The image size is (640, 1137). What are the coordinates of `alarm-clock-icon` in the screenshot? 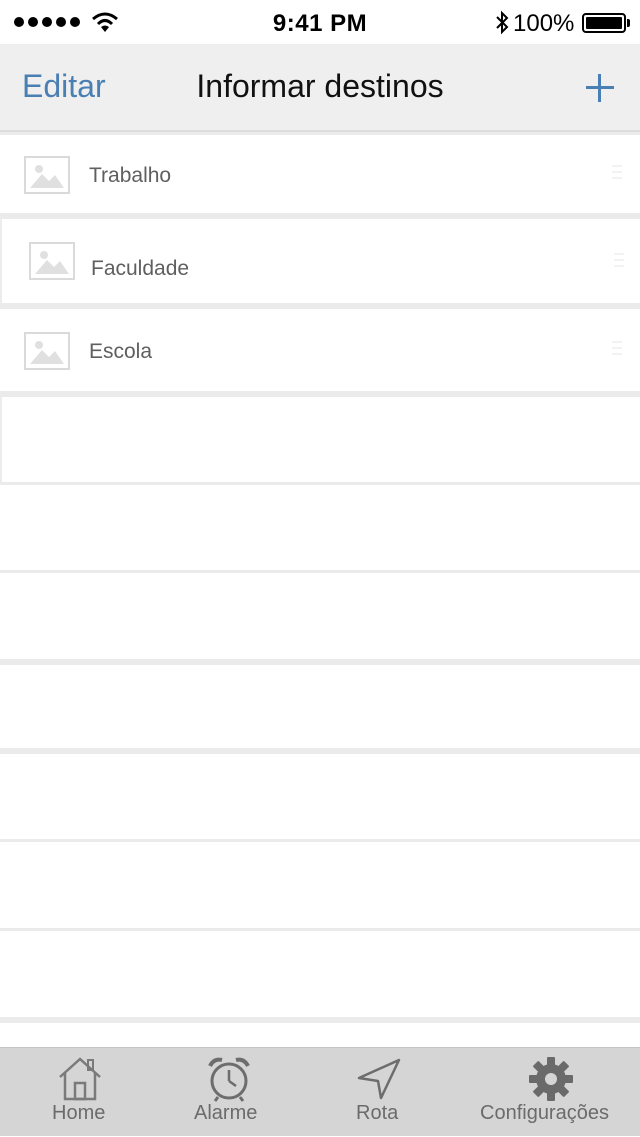 It's located at (229, 1079).